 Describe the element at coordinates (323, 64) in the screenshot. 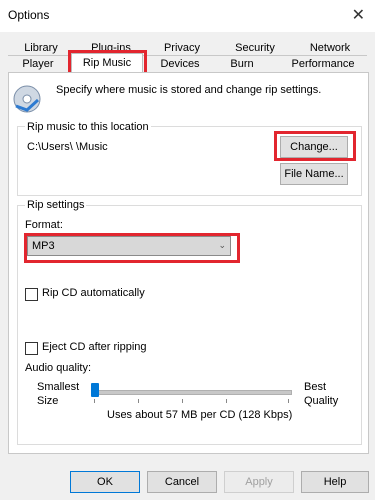

I see `tab-performance: Performance` at that location.